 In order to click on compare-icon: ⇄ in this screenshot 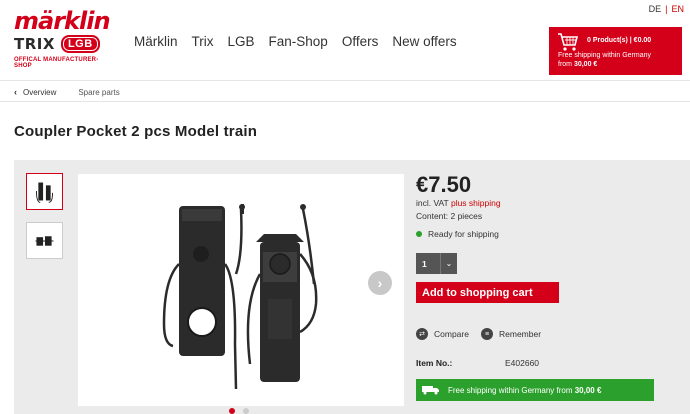, I will do `click(422, 334)`.